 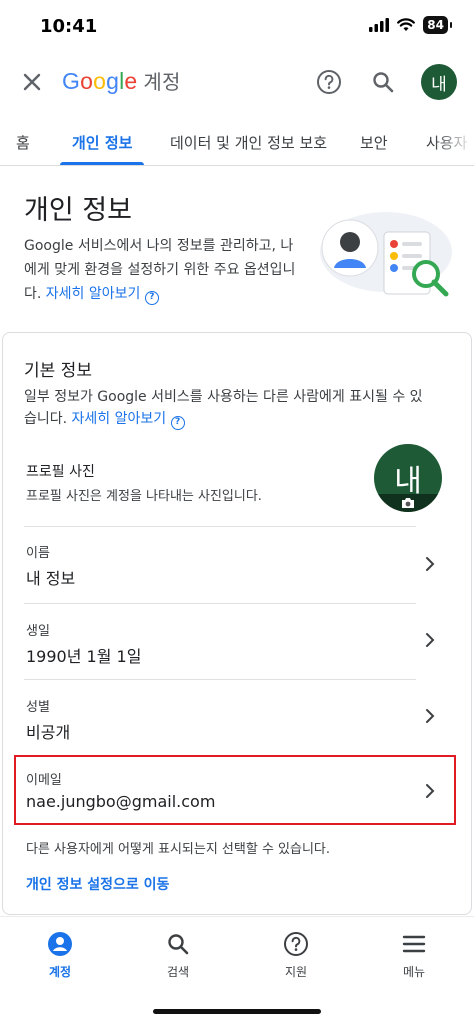 What do you see at coordinates (235, 719) in the screenshot?
I see `gender-row: 성별 비공개` at bounding box center [235, 719].